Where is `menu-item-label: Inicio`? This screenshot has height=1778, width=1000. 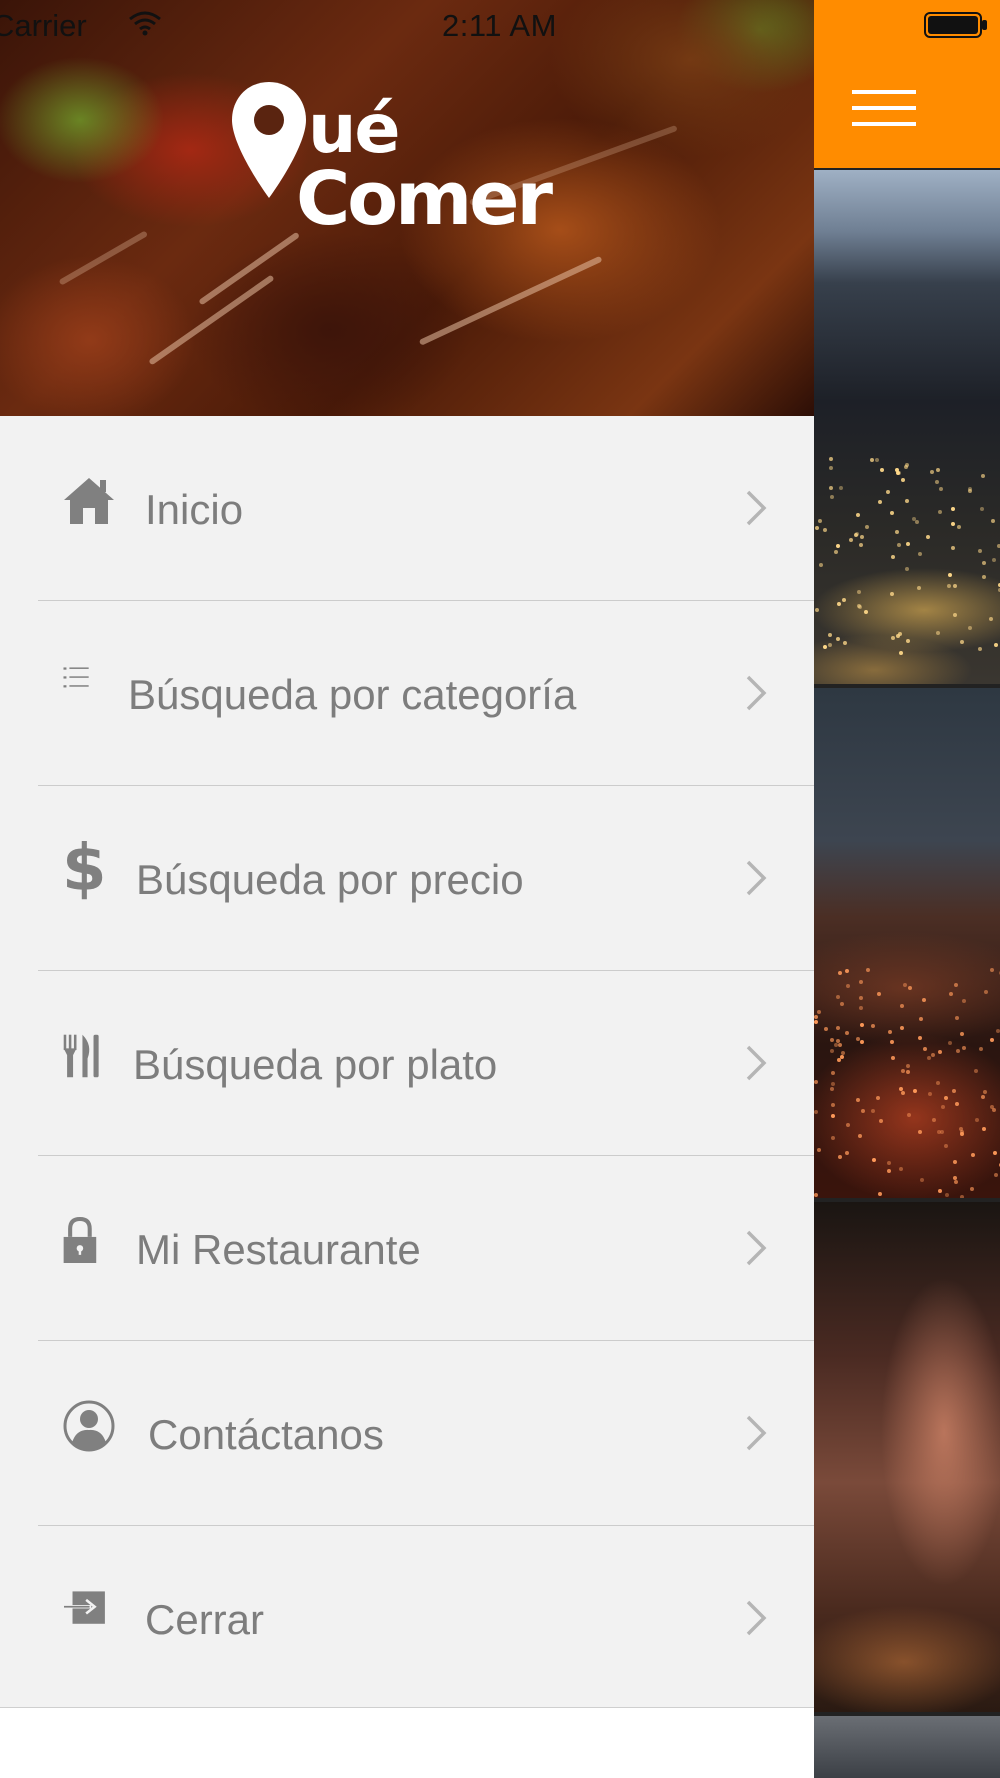 menu-item-label: Inicio is located at coordinates (194, 509).